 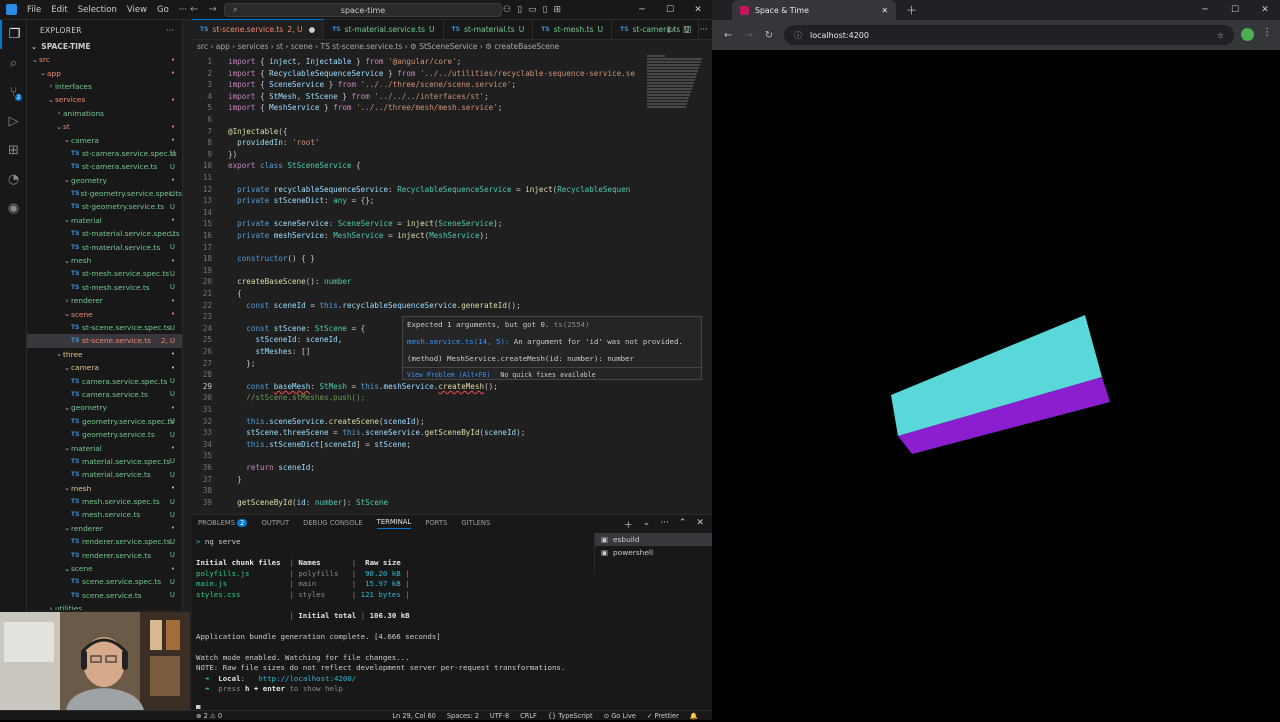 What do you see at coordinates (570, 716) in the screenshot?
I see `language-mode: {} TypeScript` at bounding box center [570, 716].